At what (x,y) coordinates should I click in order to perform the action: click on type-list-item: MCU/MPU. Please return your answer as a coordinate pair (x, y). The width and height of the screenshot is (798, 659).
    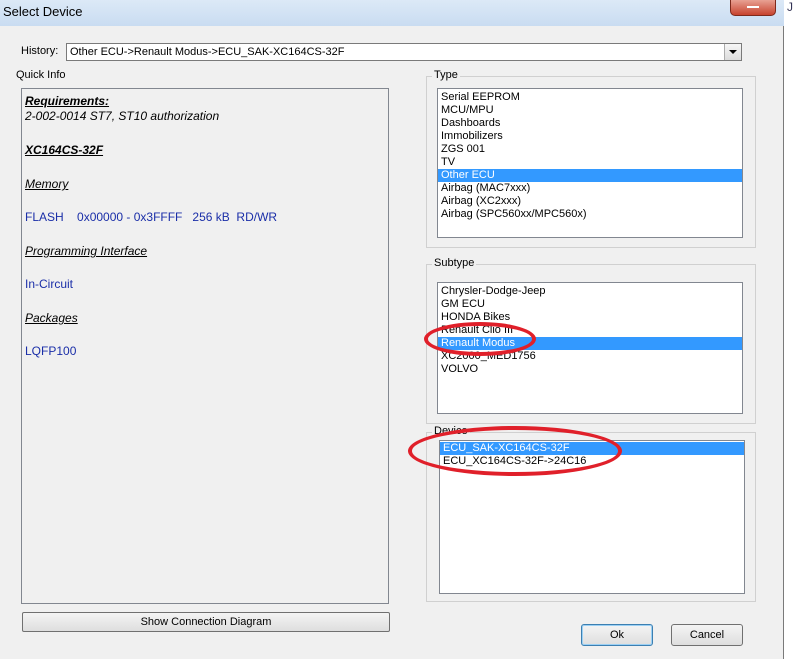
    Looking at the image, I should click on (590, 110).